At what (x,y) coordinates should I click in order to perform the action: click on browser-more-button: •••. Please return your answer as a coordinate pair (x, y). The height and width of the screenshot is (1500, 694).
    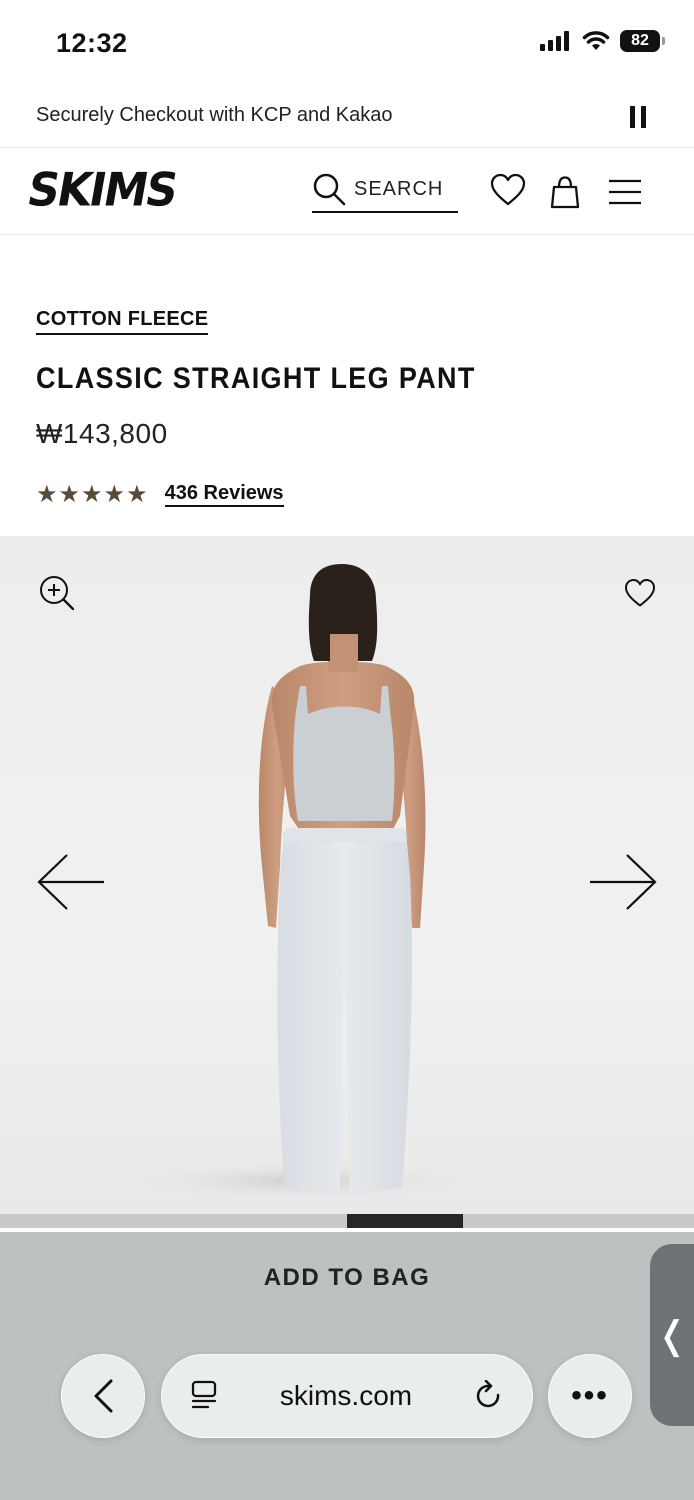
    Looking at the image, I should click on (590, 1396).